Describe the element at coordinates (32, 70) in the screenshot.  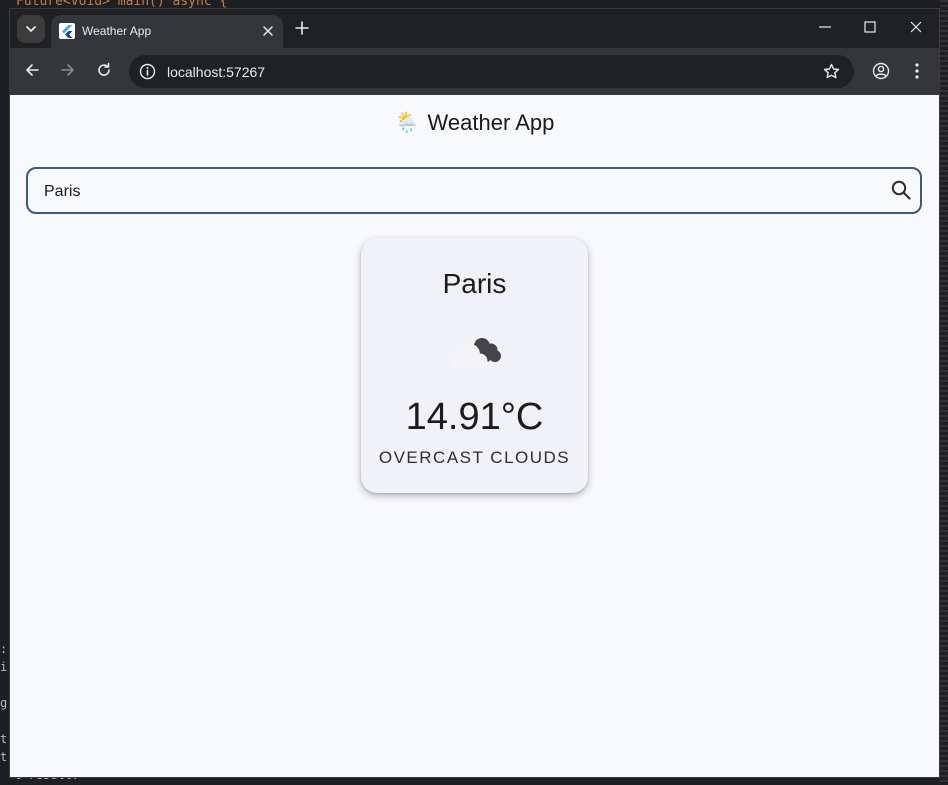
I see `back-arrow-icon` at that location.